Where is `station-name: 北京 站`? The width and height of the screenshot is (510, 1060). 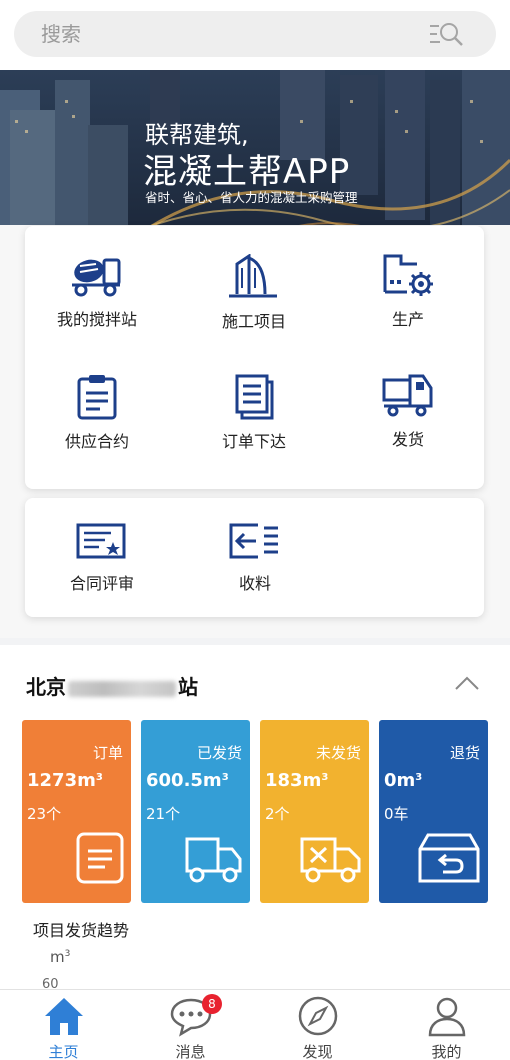 station-name: 北京 站 is located at coordinates (112, 685).